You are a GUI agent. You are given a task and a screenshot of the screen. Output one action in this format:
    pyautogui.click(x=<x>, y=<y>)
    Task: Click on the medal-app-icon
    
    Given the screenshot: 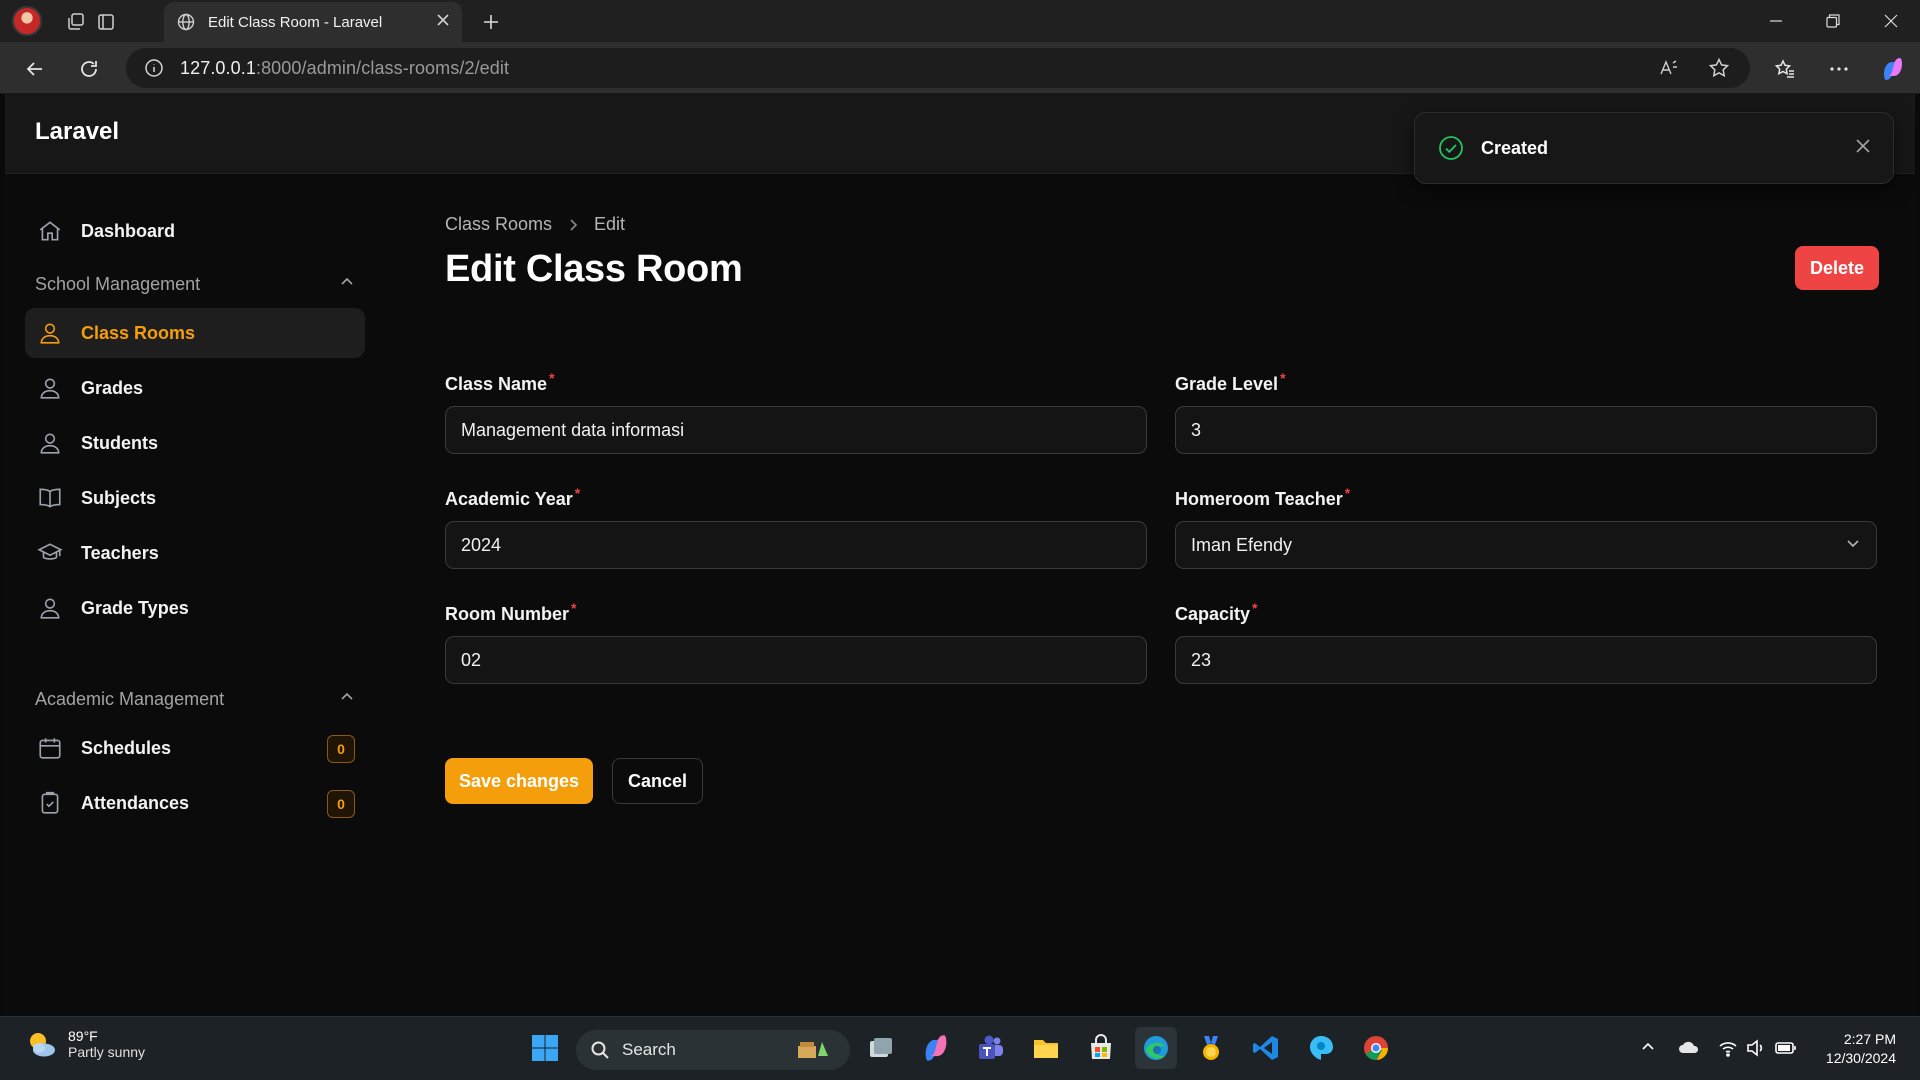 What is the action you would take?
    pyautogui.click(x=1211, y=1048)
    